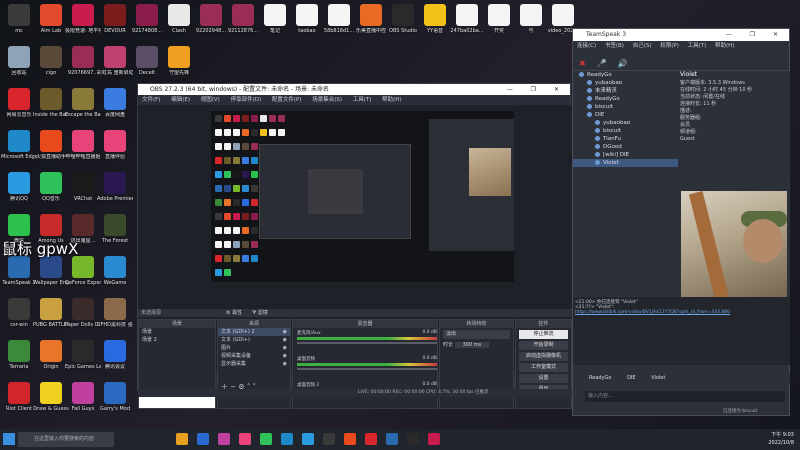 This screenshot has width=800, height=450. I want to click on desktop-icon: Microsoft Edge, so click(19, 145).